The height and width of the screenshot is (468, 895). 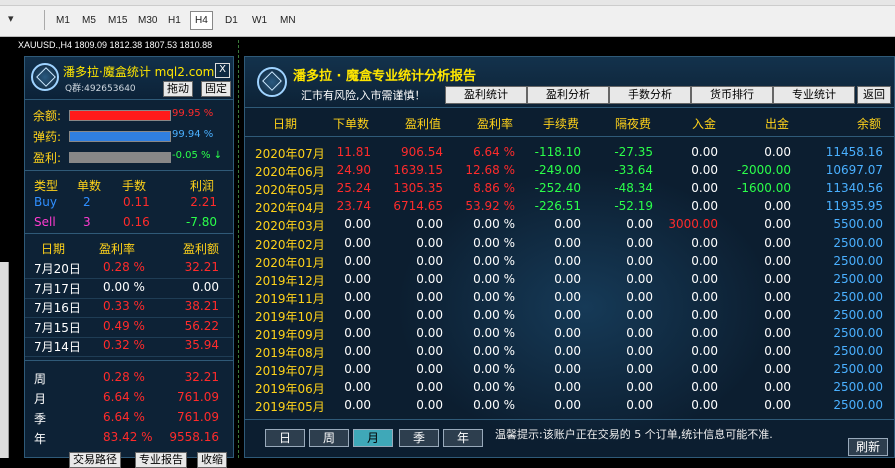 I want to click on timeframe-m30-button: M30, so click(x=147, y=20).